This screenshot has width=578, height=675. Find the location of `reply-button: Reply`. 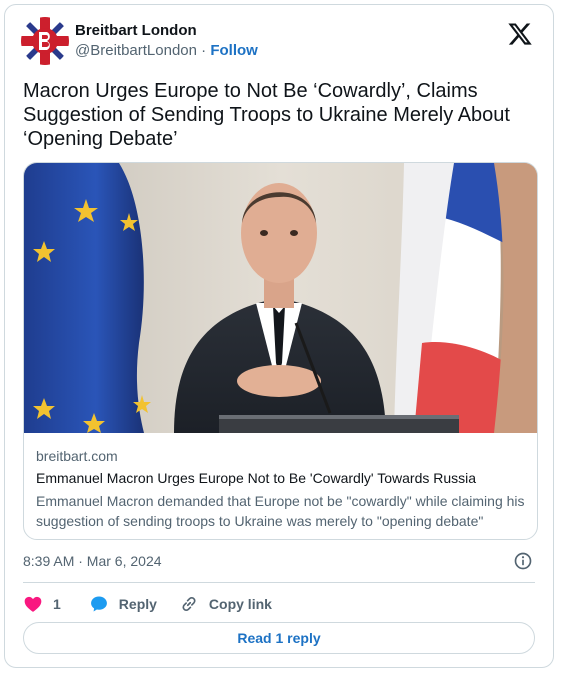

reply-button: Reply is located at coordinates (123, 604).